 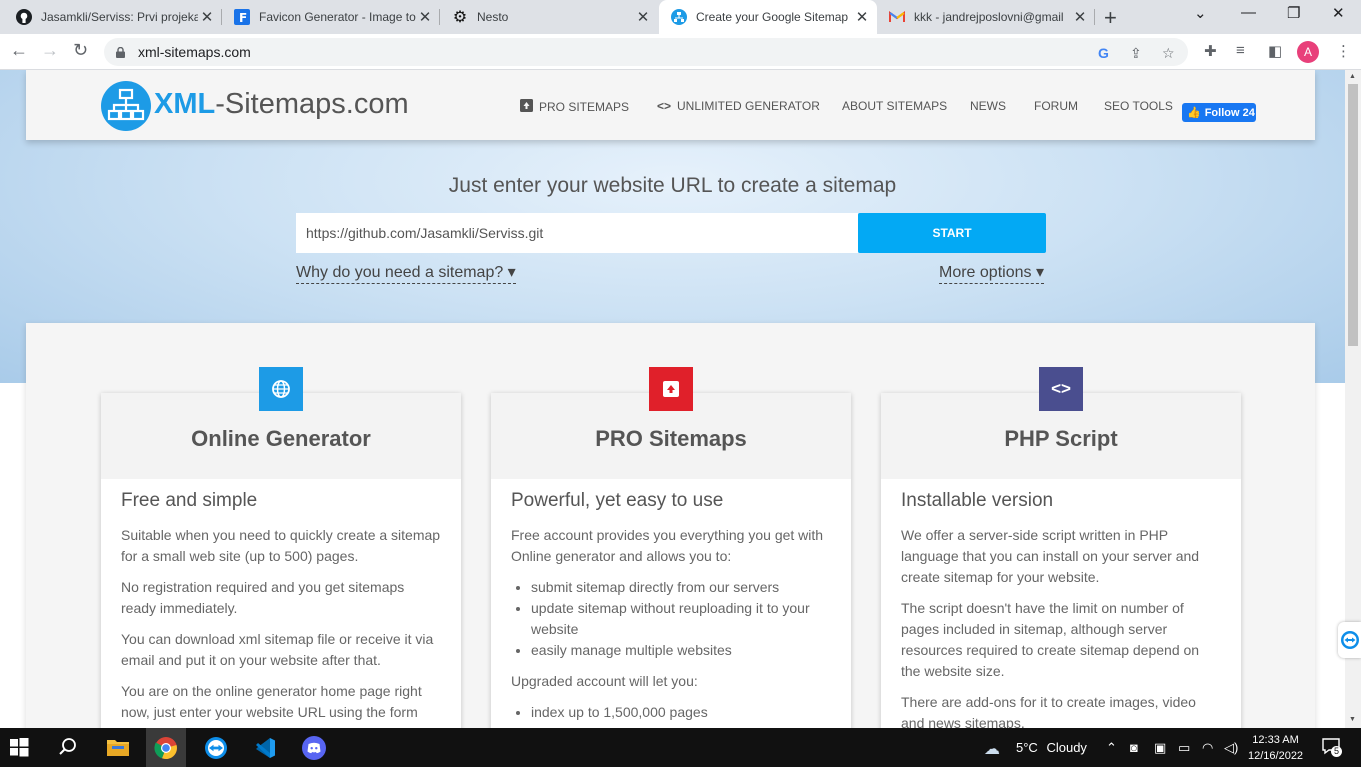 What do you see at coordinates (1240, 50) in the screenshot?
I see `media-queue-icon: ≡` at bounding box center [1240, 50].